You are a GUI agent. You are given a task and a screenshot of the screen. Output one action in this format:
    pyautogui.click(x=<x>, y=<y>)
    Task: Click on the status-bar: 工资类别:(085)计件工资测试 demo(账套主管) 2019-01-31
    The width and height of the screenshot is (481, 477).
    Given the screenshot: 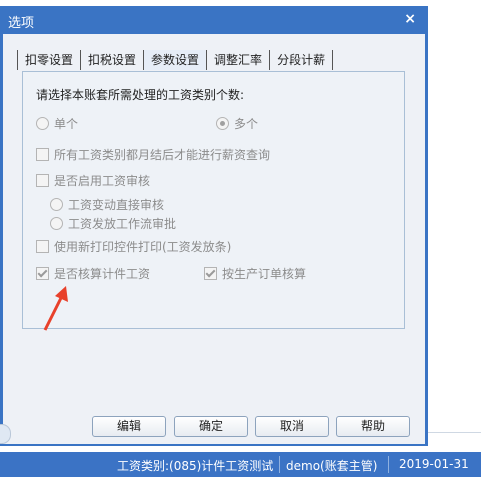 What is the action you would take?
    pyautogui.click(x=240, y=464)
    